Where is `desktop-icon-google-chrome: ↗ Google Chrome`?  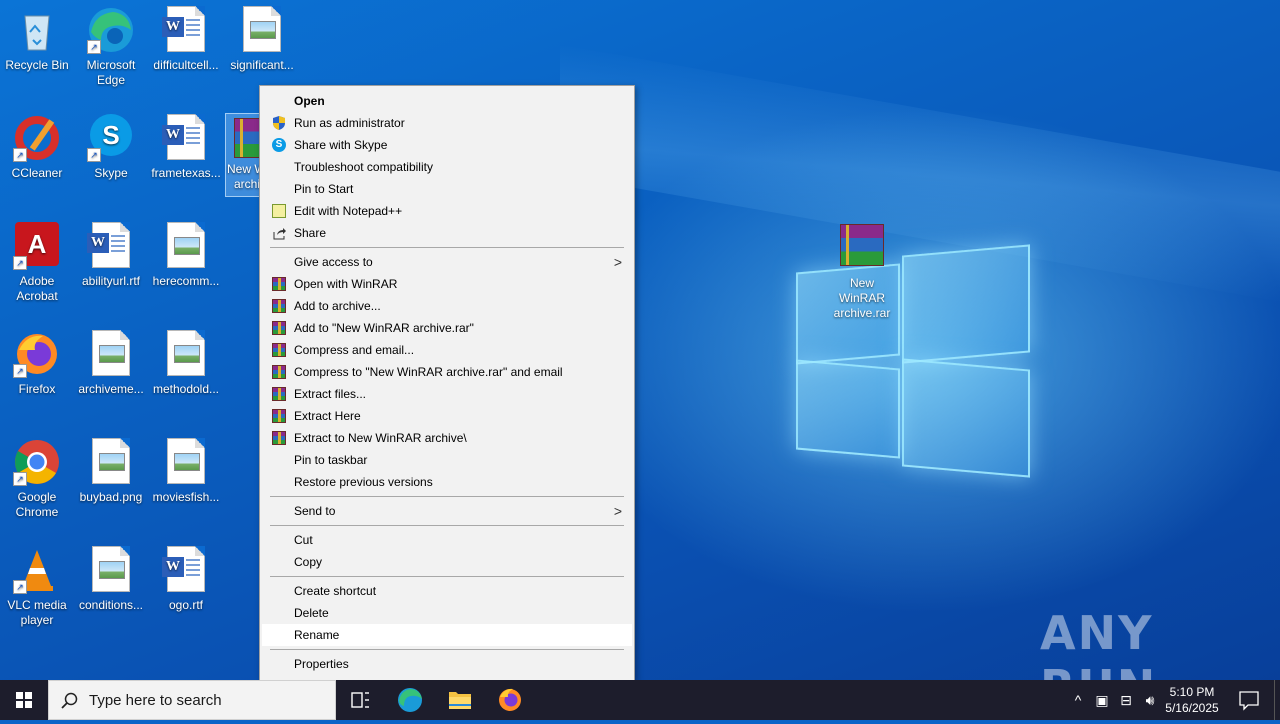
desktop-icon-google-chrome: ↗ Google Chrome is located at coordinates (37, 479).